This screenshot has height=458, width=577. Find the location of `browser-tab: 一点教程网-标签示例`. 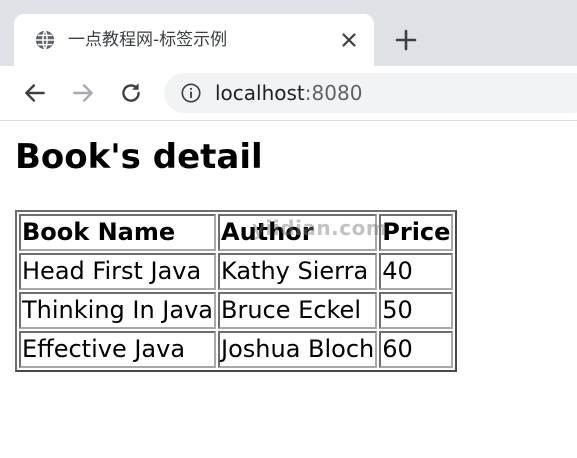

browser-tab: 一点教程网-标签示例 is located at coordinates (194, 40).